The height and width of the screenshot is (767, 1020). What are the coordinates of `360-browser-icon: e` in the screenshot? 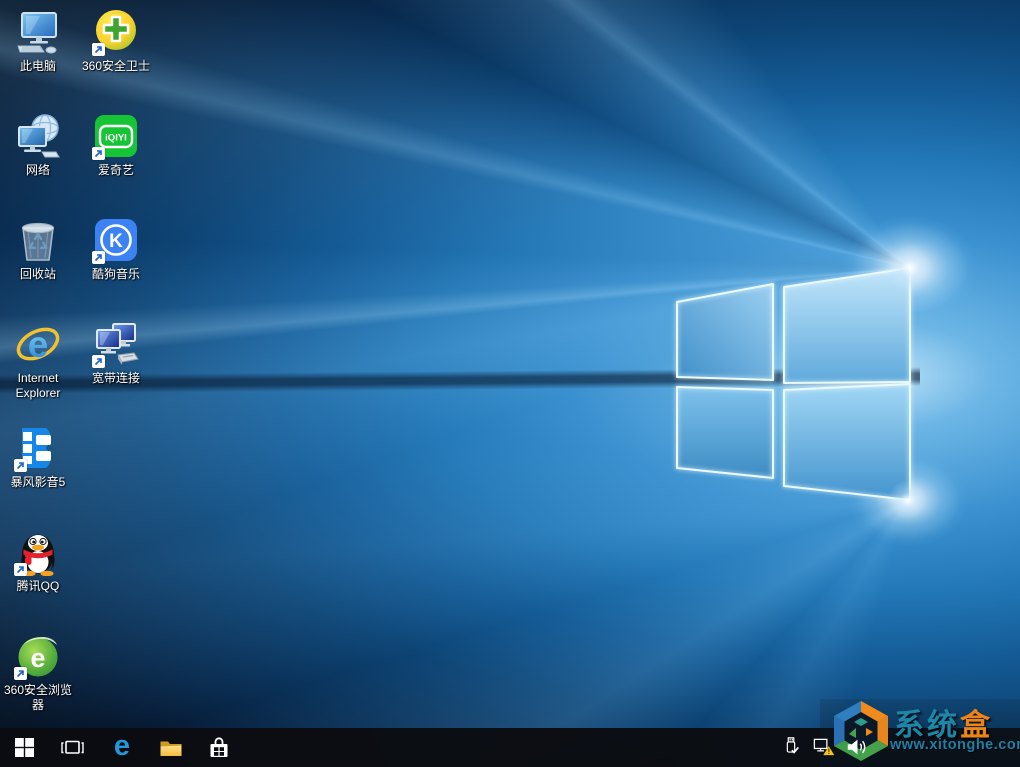 It's located at (38, 656).